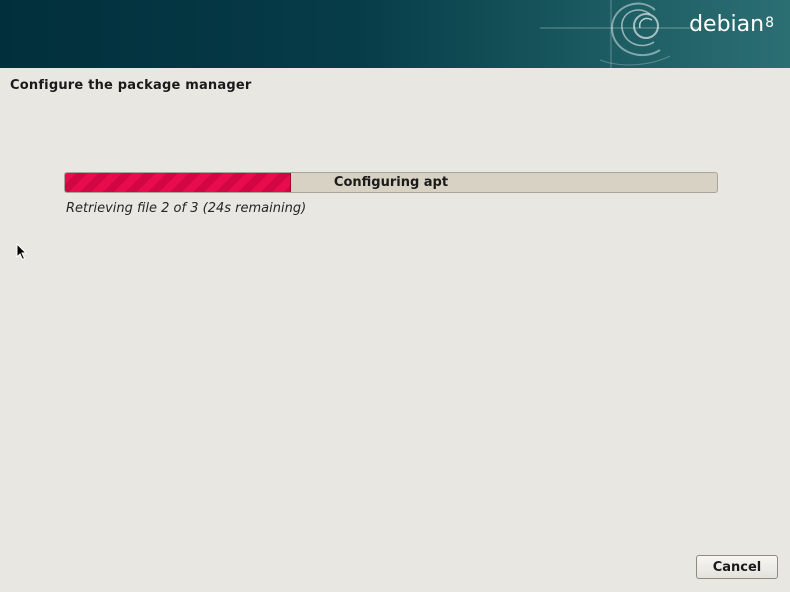 The height and width of the screenshot is (592, 790). I want to click on progress-bar: Configuring apt, so click(391, 182).